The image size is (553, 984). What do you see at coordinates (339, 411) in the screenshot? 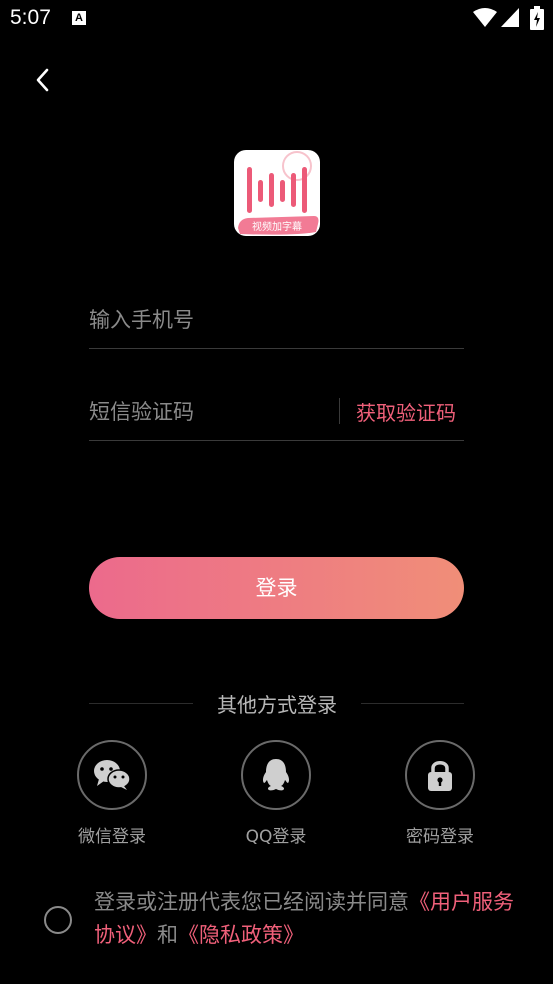
I see `field-divider` at bounding box center [339, 411].